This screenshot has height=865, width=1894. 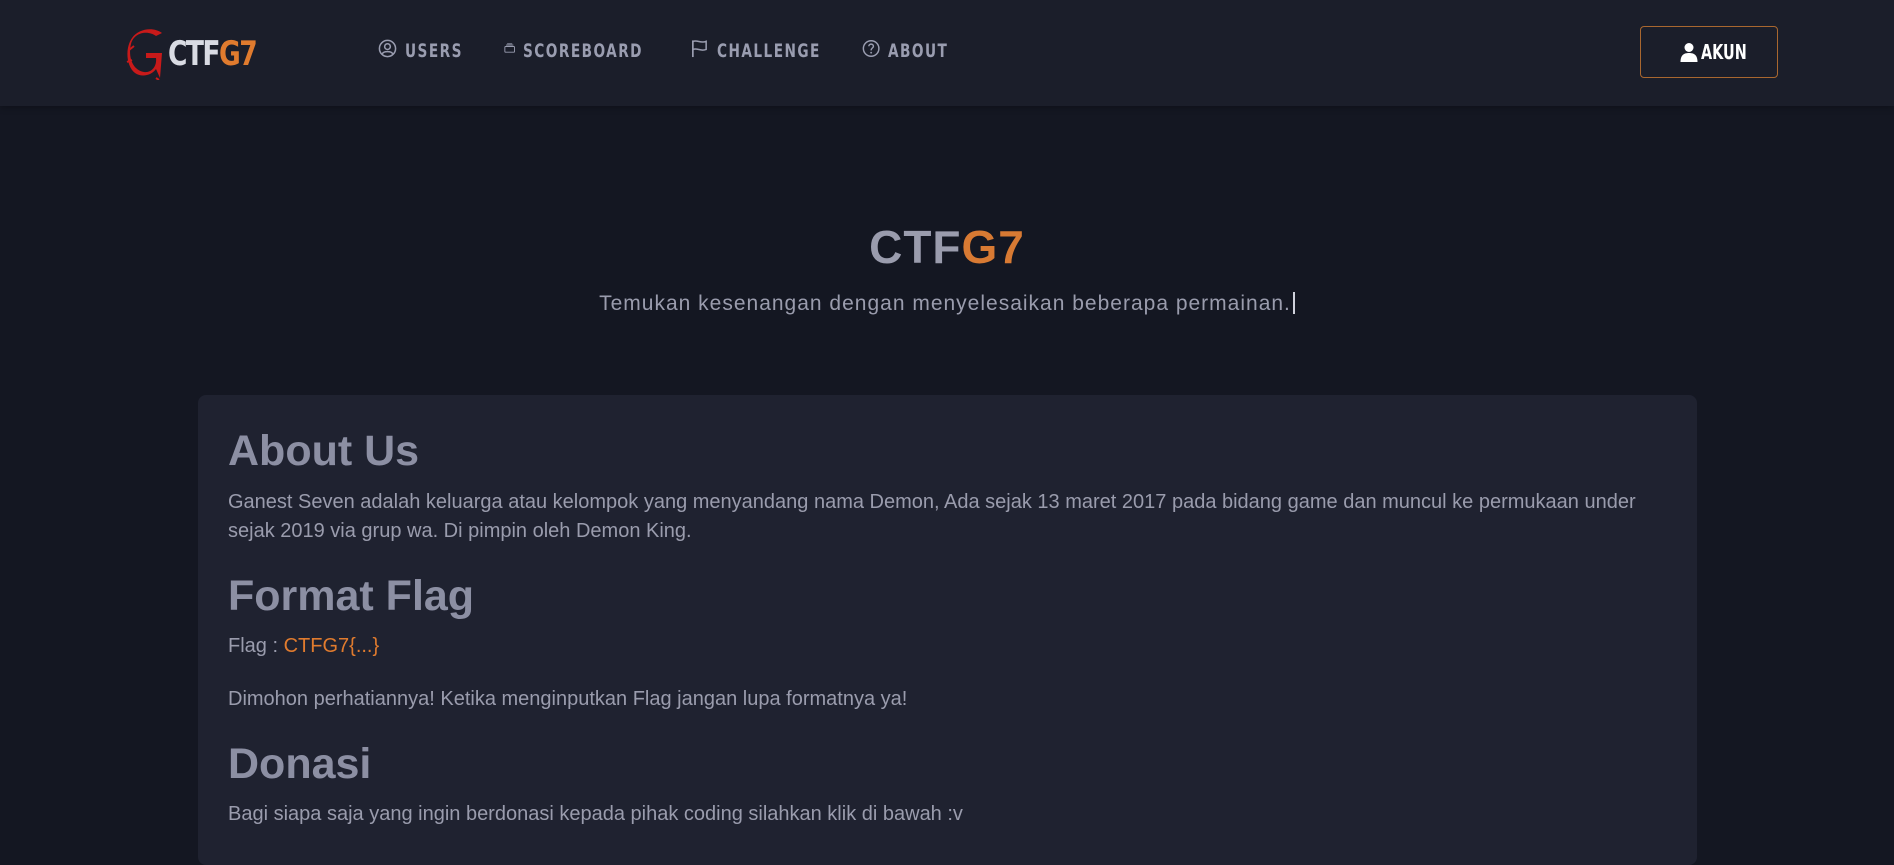 I want to click on scoreboard-icon, so click(x=509, y=47).